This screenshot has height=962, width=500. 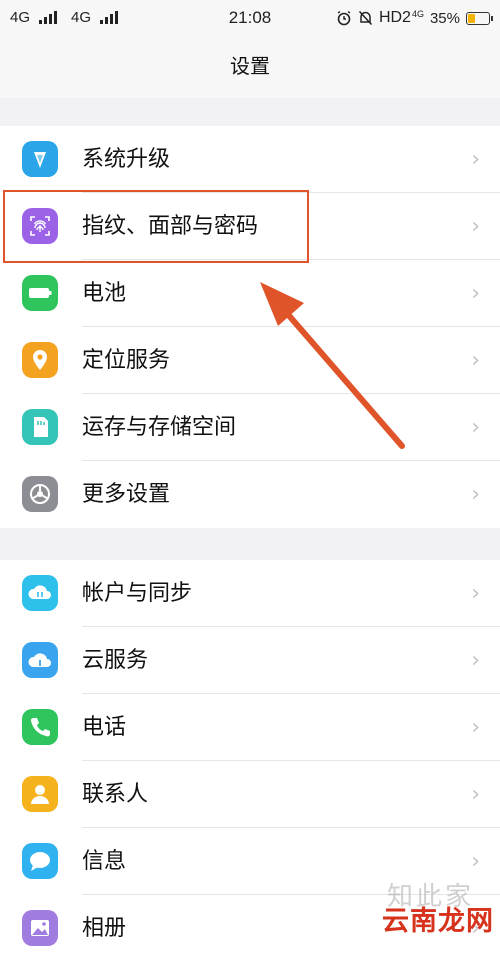 I want to click on status-bar: 4G 4G 21:08 HD2 4G 35%, so click(x=250, y=18).